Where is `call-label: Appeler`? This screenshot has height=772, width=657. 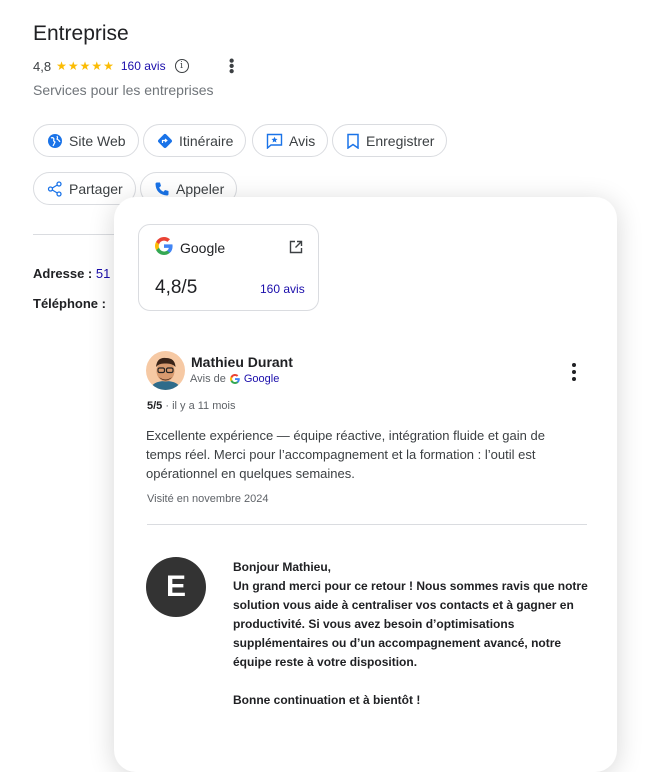
call-label: Appeler is located at coordinates (200, 188).